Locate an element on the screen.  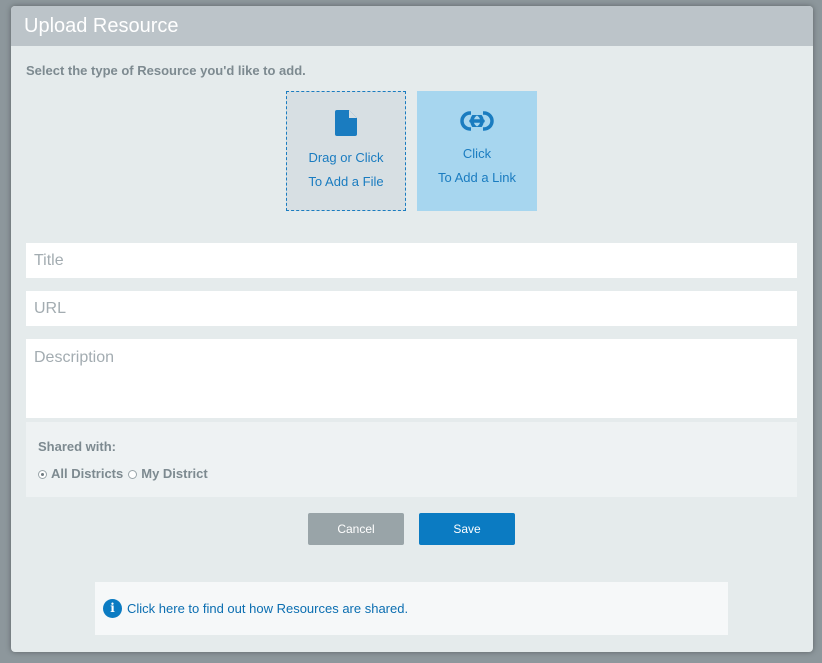
all-districts-radio is located at coordinates (42, 474).